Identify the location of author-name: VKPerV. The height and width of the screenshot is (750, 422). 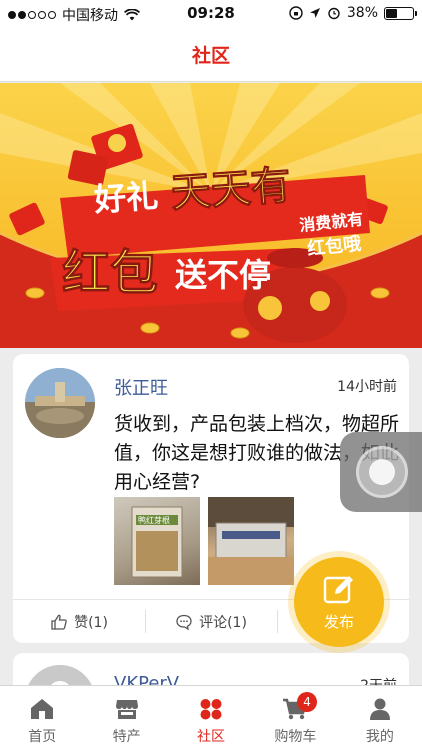
(146, 679).